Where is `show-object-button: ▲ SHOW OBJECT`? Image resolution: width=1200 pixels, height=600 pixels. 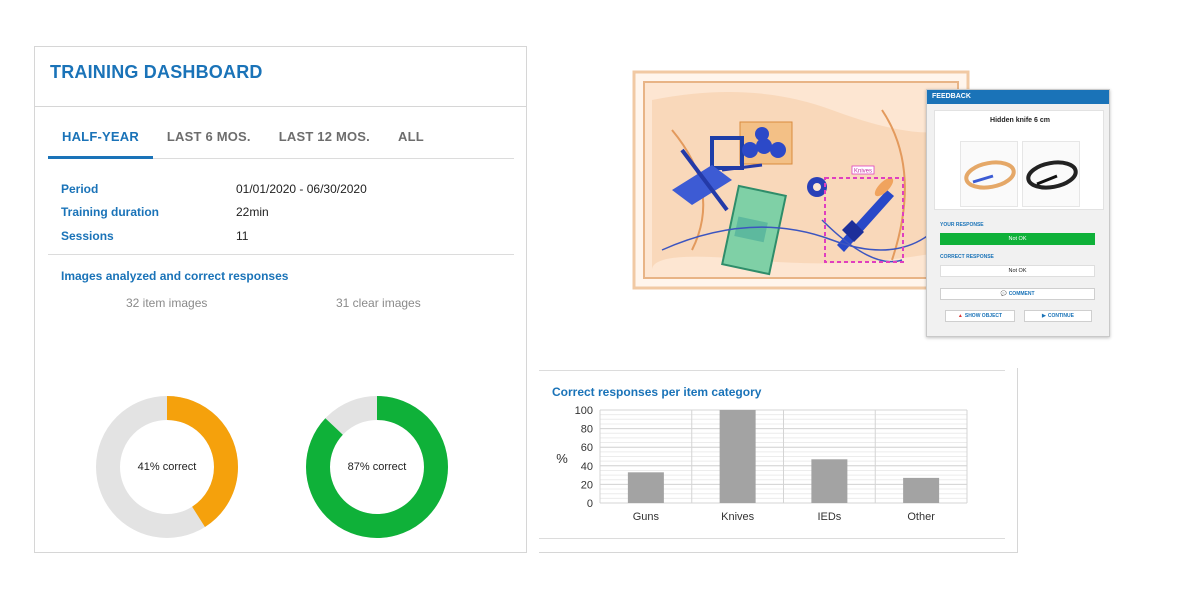 show-object-button: ▲ SHOW OBJECT is located at coordinates (980, 316).